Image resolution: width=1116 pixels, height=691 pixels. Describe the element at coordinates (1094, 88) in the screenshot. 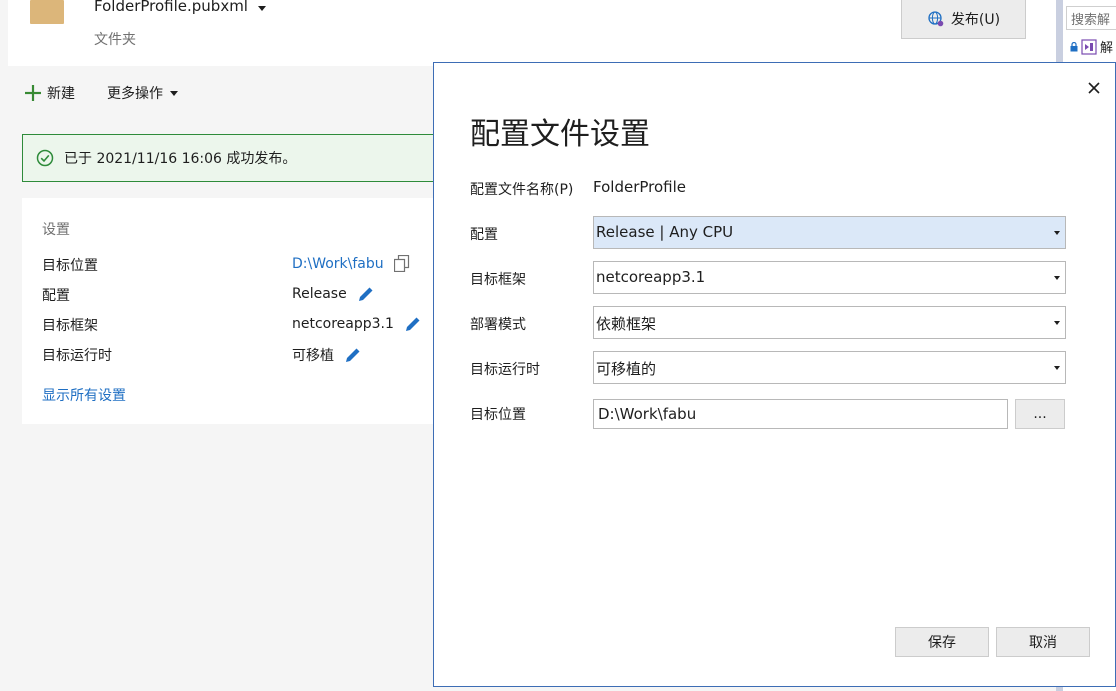

I see `close-icon` at that location.